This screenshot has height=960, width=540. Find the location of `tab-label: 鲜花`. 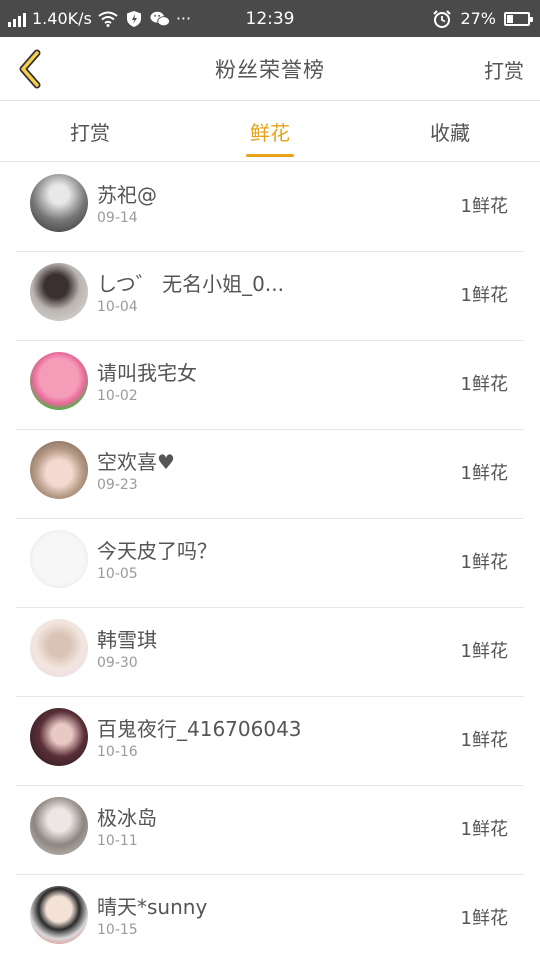

tab-label: 鲜花 is located at coordinates (270, 133).